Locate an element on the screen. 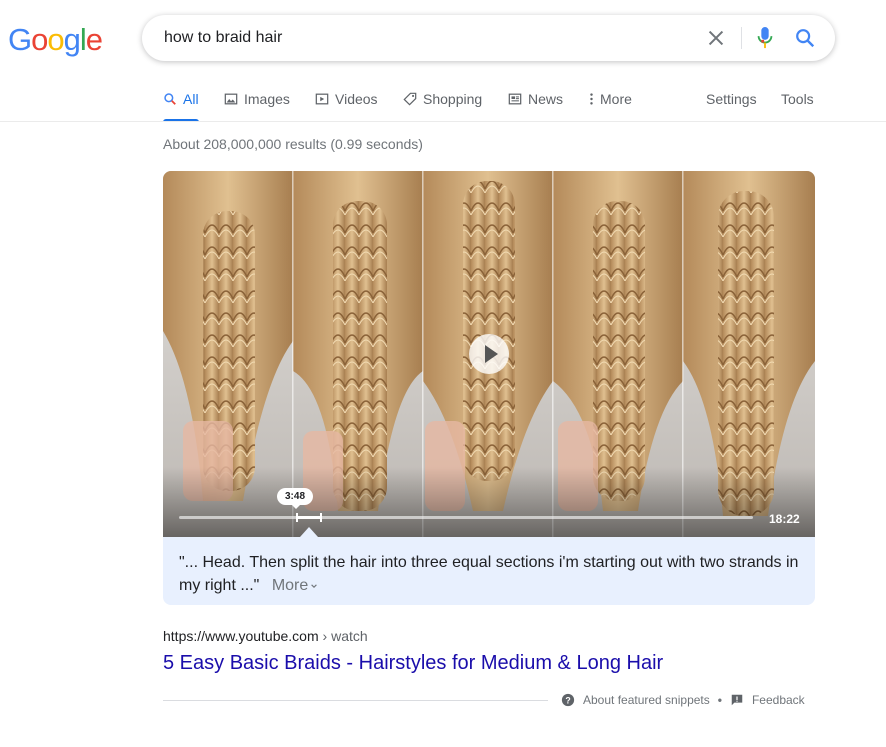  tab-label: Images is located at coordinates (267, 99).